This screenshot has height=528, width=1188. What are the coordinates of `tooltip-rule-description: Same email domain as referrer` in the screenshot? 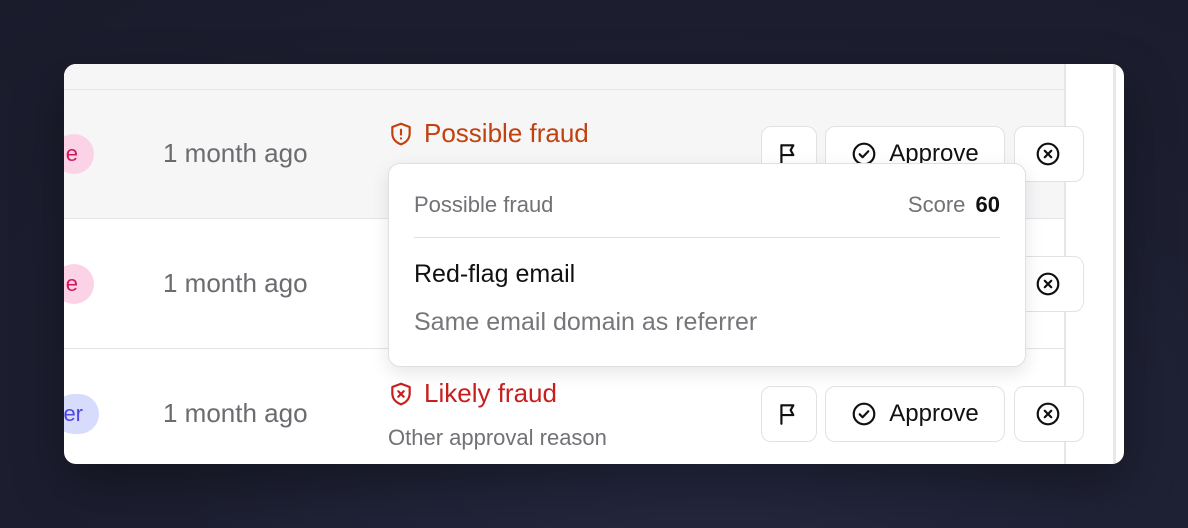 It's located at (586, 322).